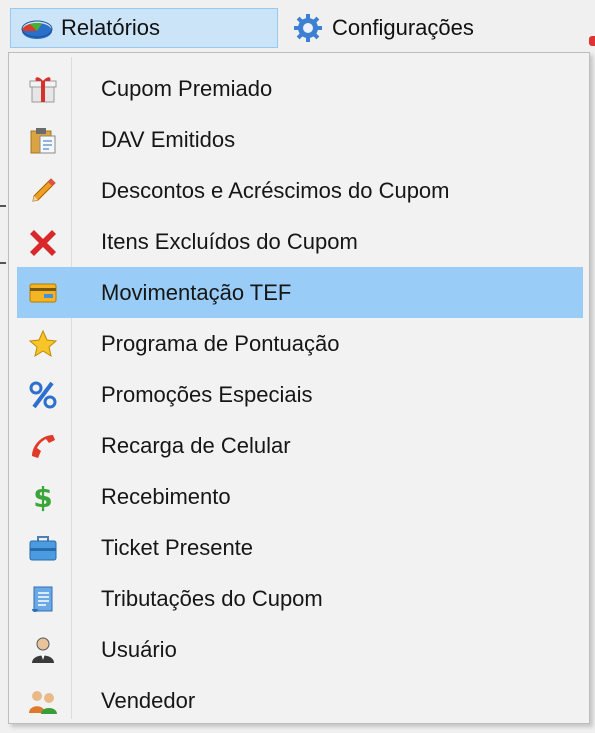  Describe the element at coordinates (403, 27) in the screenshot. I see `menu-configuracoes-label: Configurações` at that location.